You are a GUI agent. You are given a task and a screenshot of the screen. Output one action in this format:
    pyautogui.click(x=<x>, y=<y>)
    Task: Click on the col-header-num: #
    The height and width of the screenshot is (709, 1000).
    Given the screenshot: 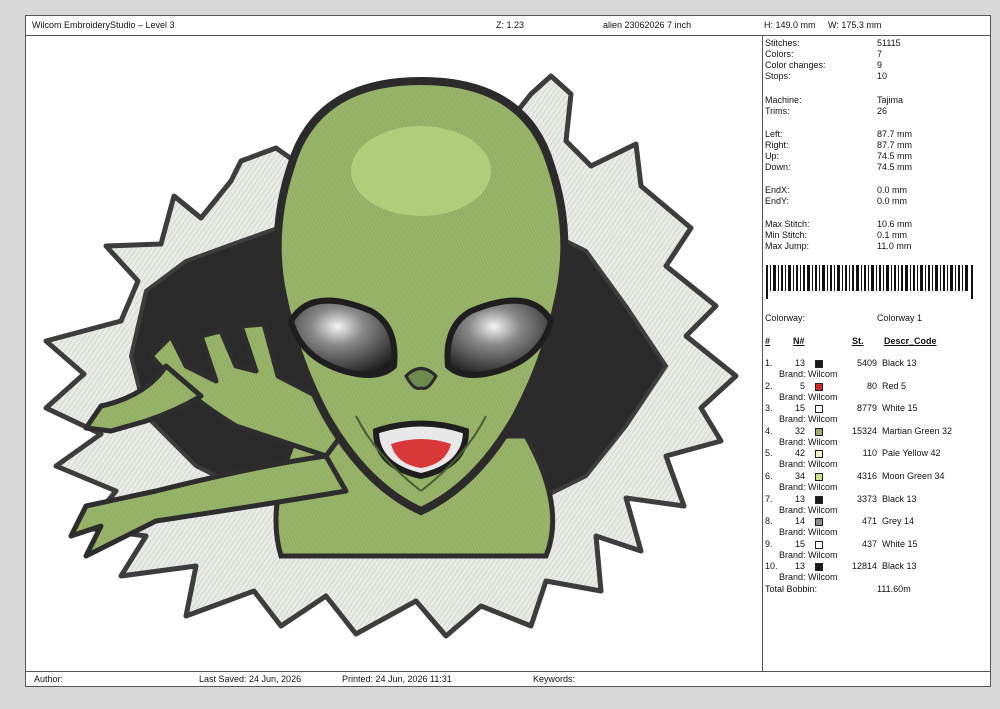 What is the action you would take?
    pyautogui.click(x=768, y=341)
    